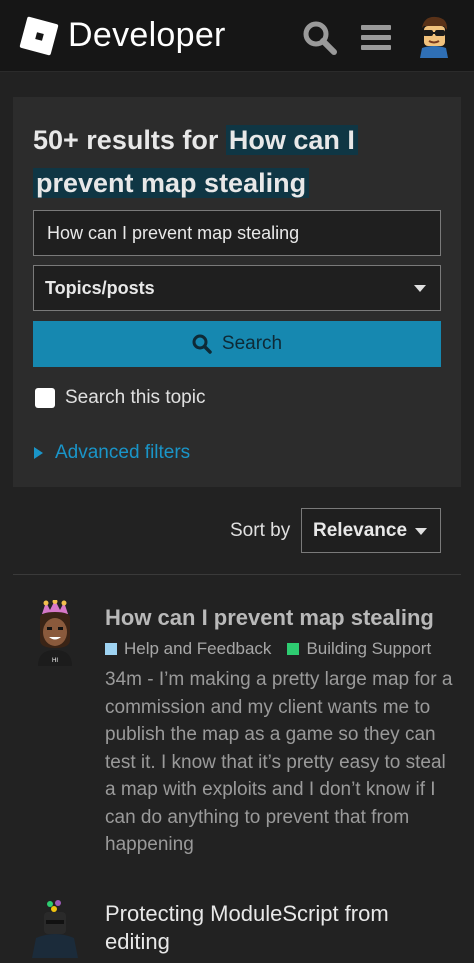  Describe the element at coordinates (55, 930) in the screenshot. I see `author-avatar` at that location.